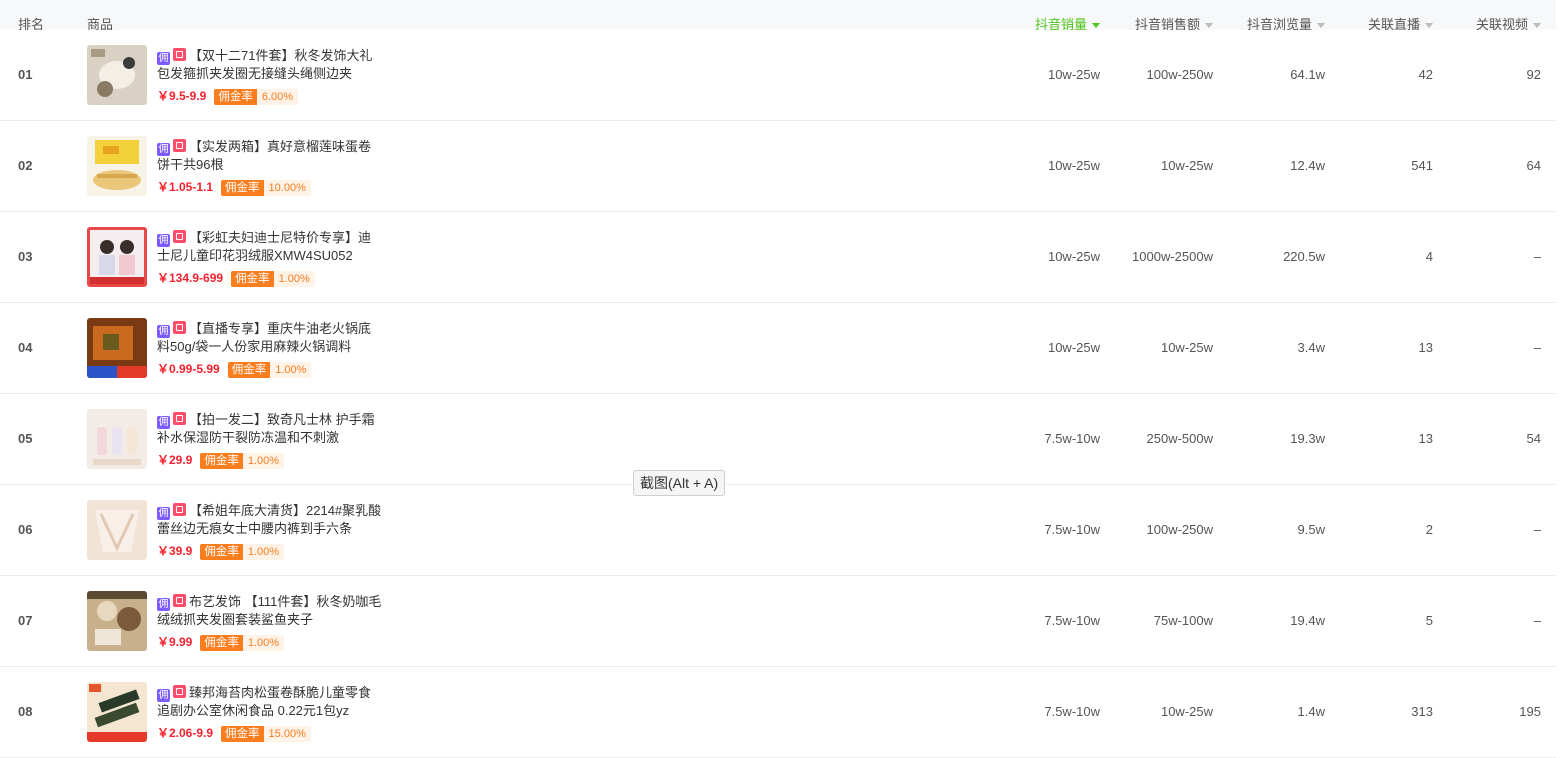 This screenshot has height=758, width=1563. What do you see at coordinates (287, 734) in the screenshot?
I see `commission-rate-value: 15.00%` at bounding box center [287, 734].